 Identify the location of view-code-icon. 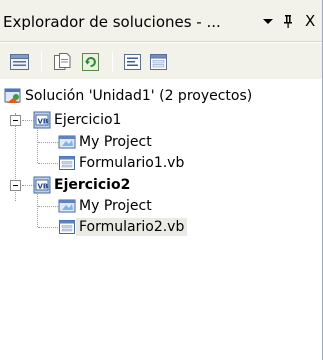
(133, 62).